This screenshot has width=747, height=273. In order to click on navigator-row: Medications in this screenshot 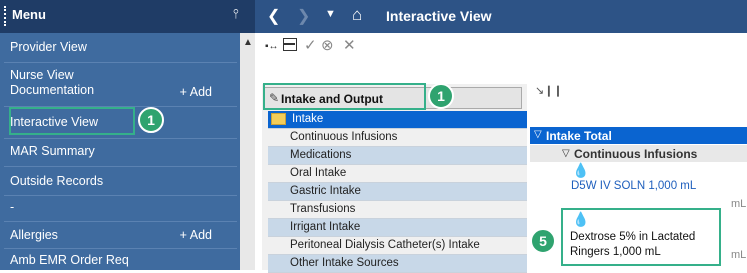, I will do `click(397, 156)`.